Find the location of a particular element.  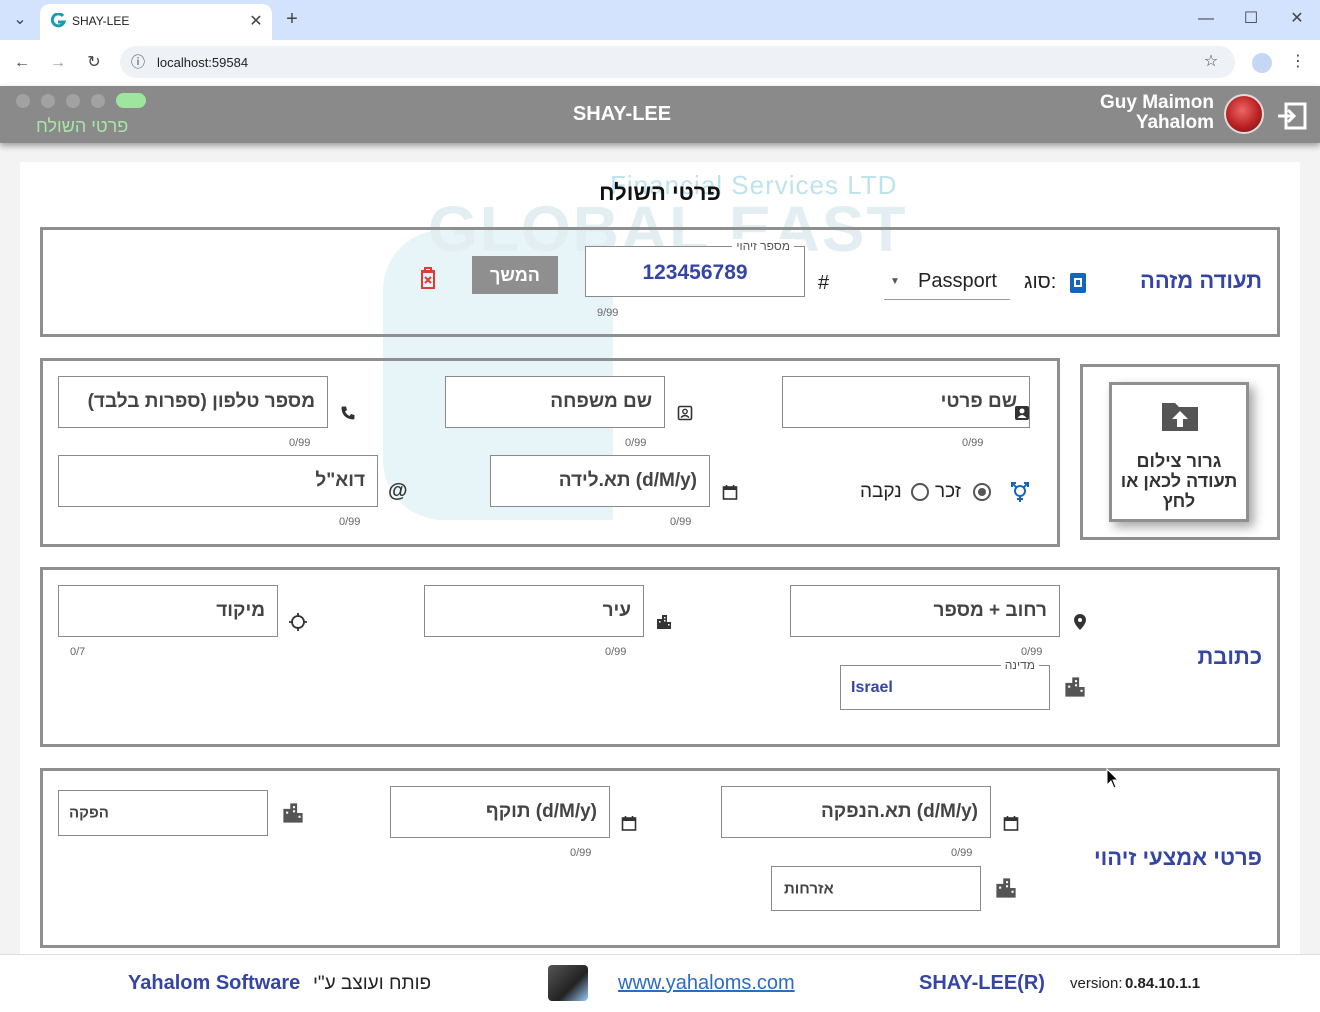

expiry-field: תוקף (d/M/y) is located at coordinates (500, 812).